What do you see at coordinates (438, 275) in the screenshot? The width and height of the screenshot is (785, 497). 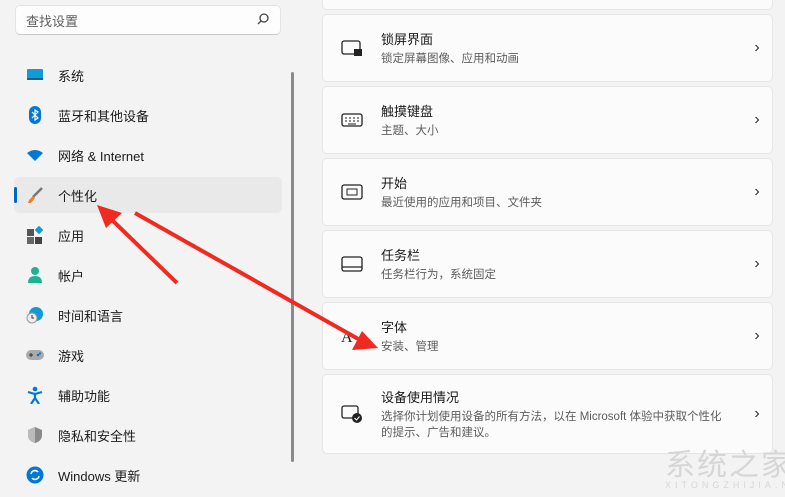 I see `card-subtitle: 任务栏行为，系统固定` at bounding box center [438, 275].